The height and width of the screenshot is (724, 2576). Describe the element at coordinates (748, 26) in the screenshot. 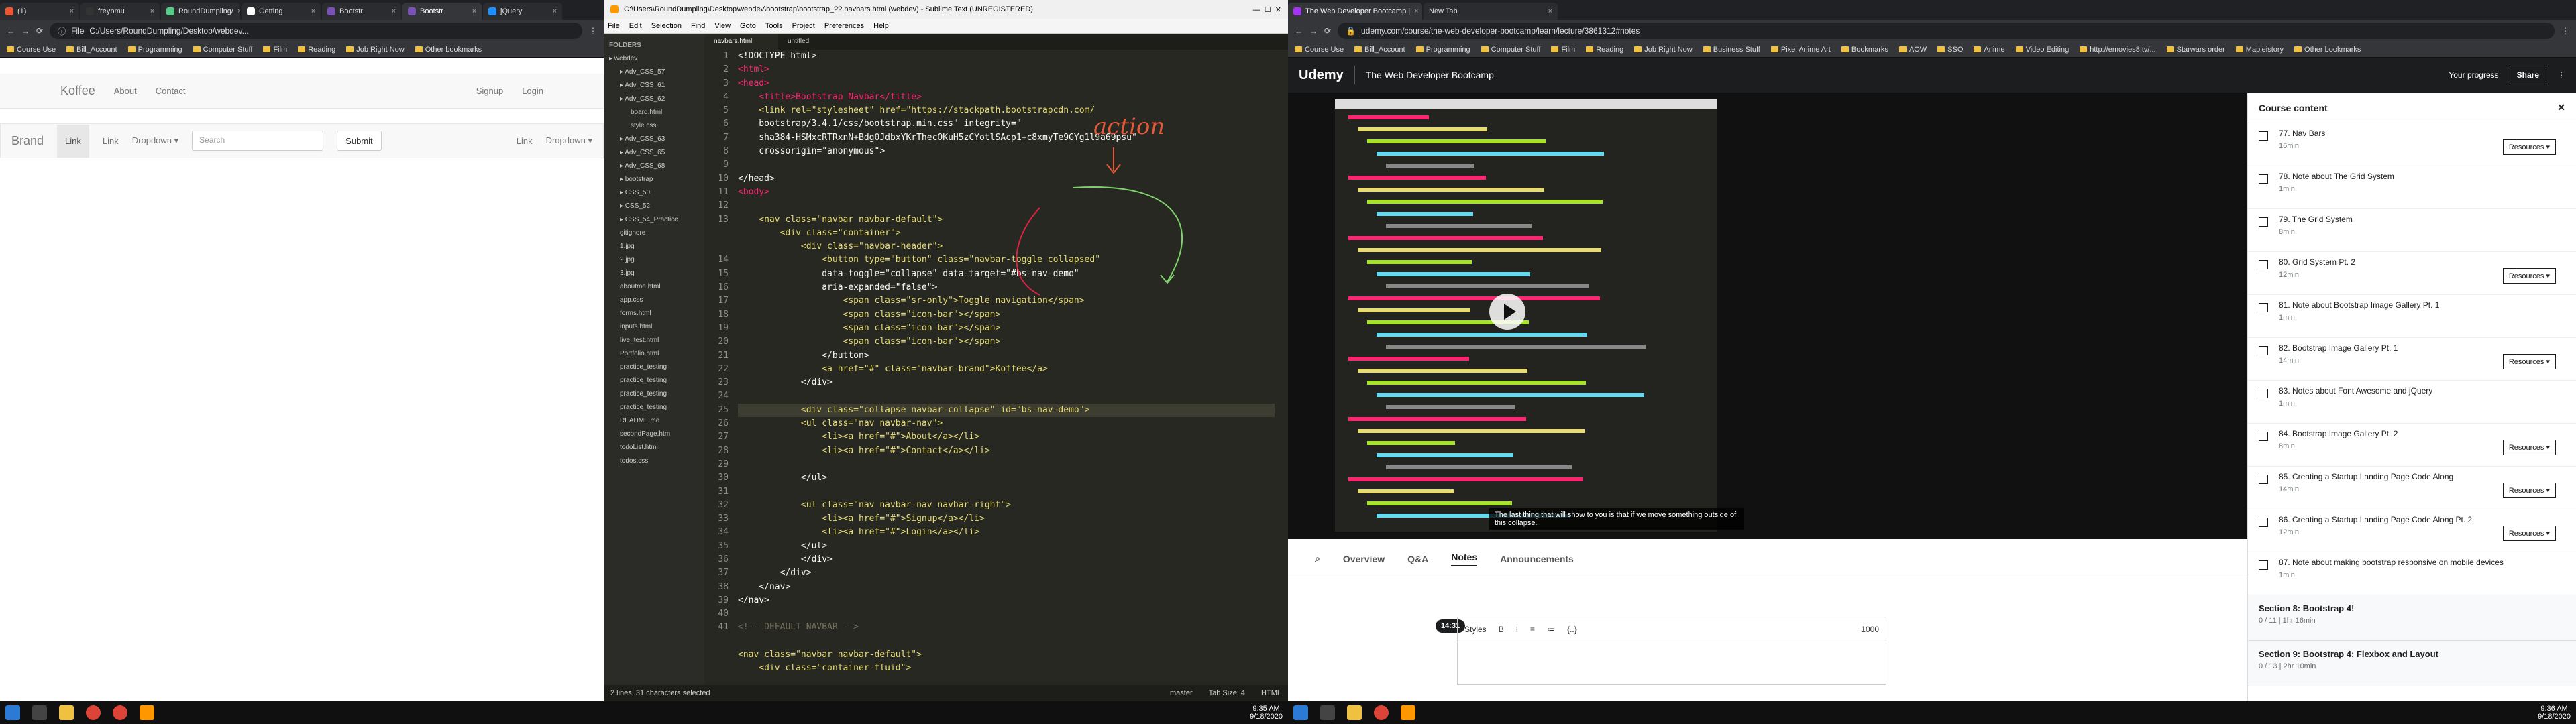

I see `menu-item: Goto` at that location.